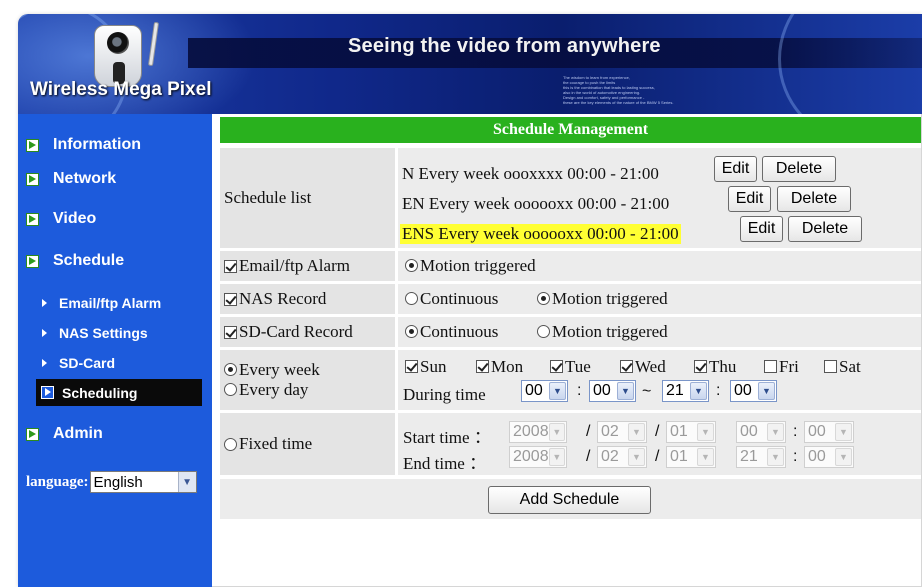 The image size is (922, 587). I want to click on schedule-list-label: Schedule list, so click(307, 198).